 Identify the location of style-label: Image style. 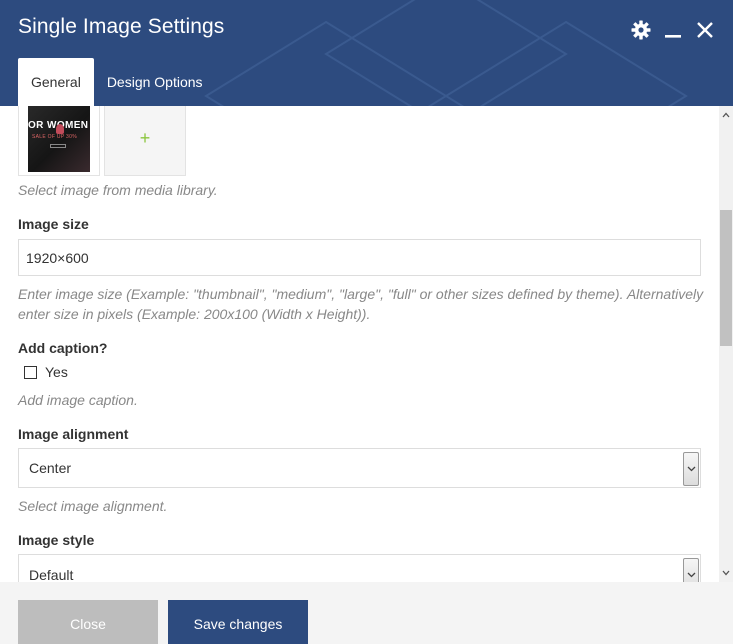
(56, 540).